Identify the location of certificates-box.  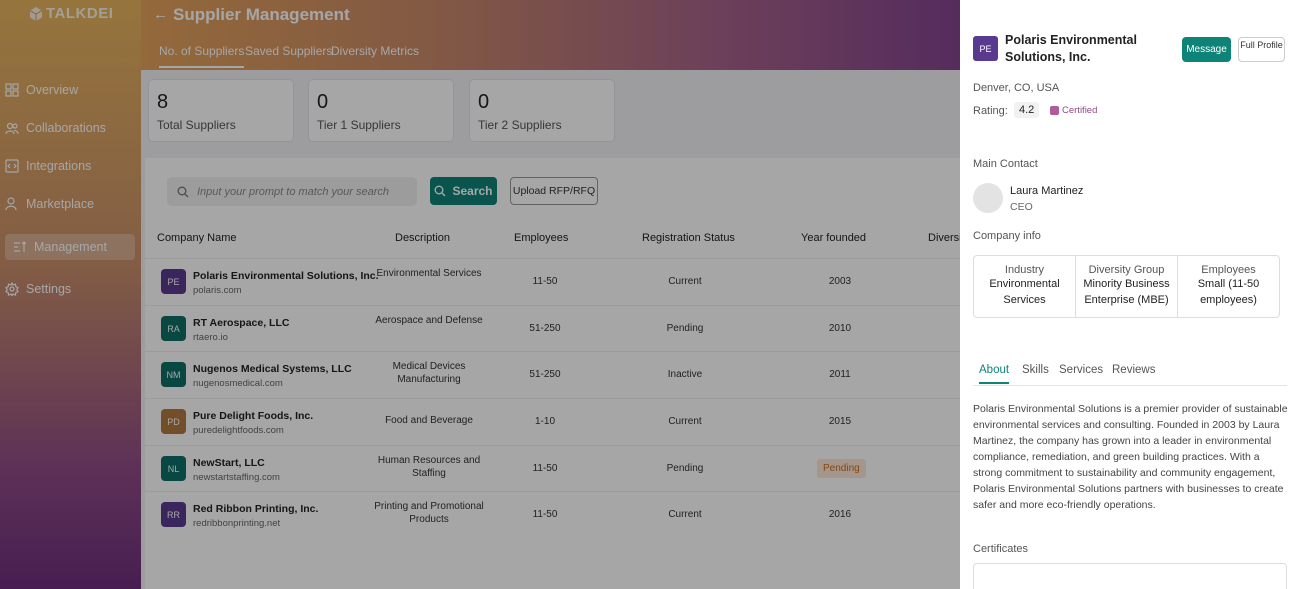
(1130, 576).